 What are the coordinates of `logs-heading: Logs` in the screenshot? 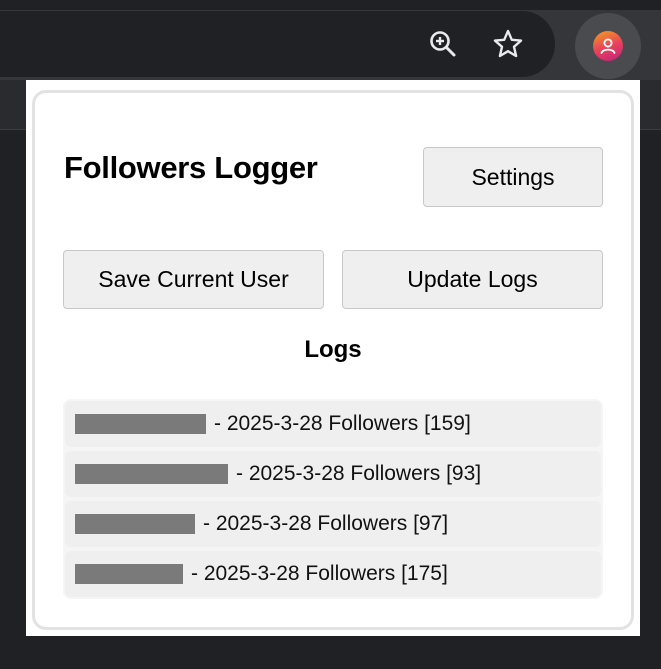 It's located at (333, 349).